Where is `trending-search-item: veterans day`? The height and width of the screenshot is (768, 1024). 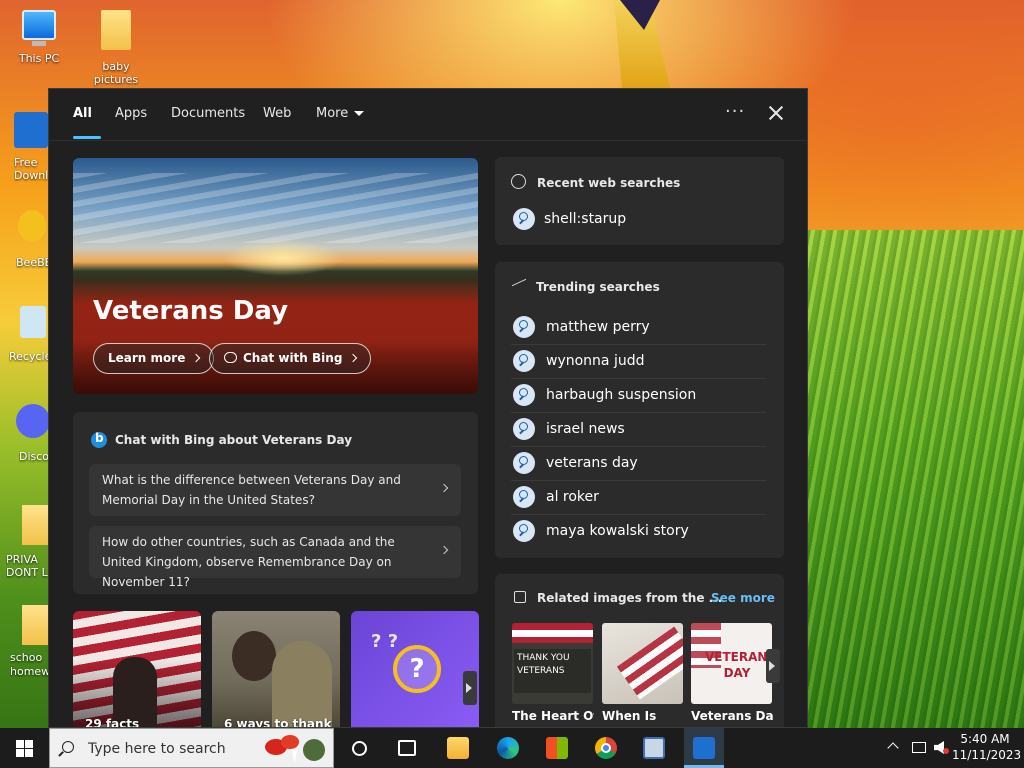
trending-search-item: veterans day is located at coordinates (638, 464).